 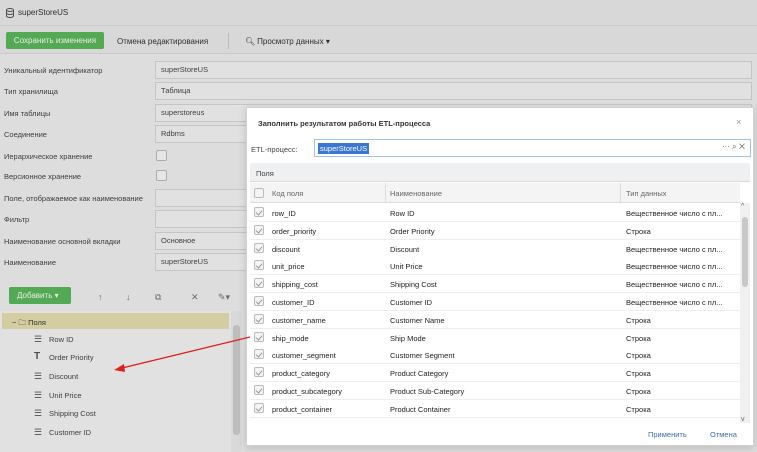 What do you see at coordinates (495, 355) in the screenshot?
I see `table-row: customer_segment Customer Segment Строка` at bounding box center [495, 355].